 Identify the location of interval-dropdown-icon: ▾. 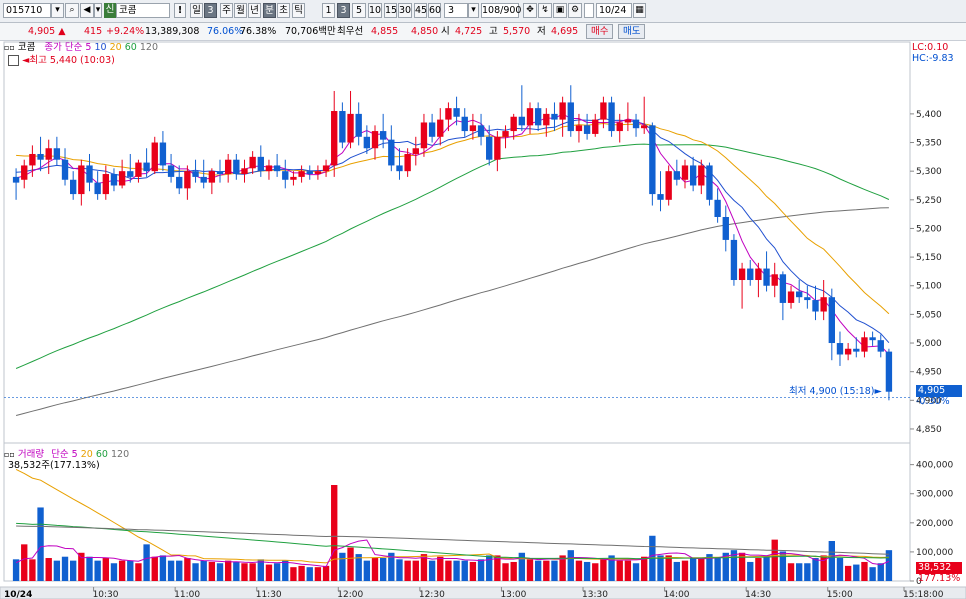
(473, 10).